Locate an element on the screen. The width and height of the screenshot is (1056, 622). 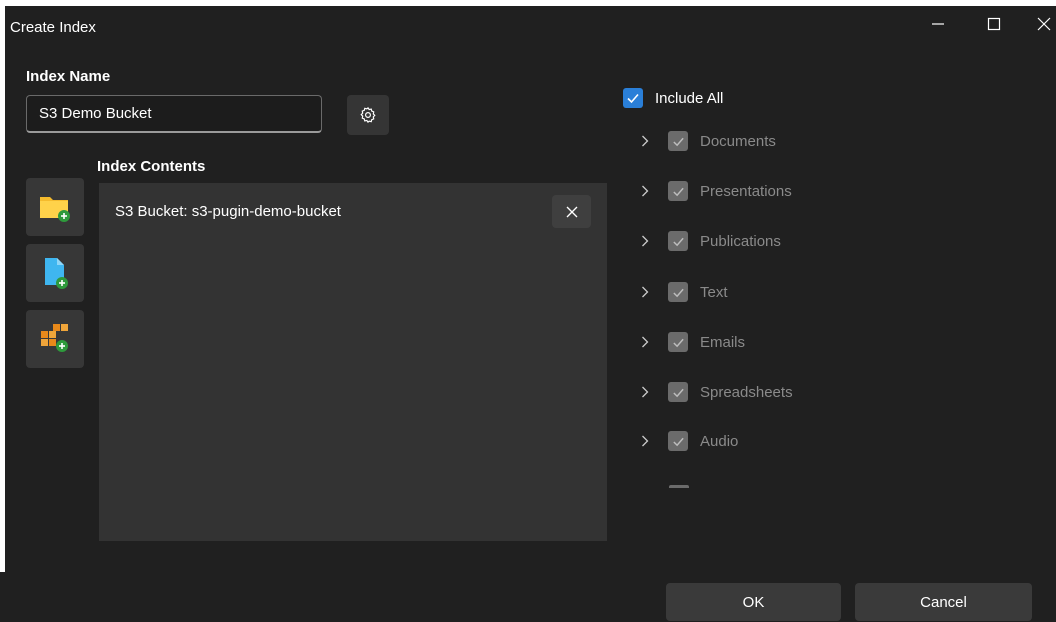
category-audio: Audio is located at coordinates (687, 441).